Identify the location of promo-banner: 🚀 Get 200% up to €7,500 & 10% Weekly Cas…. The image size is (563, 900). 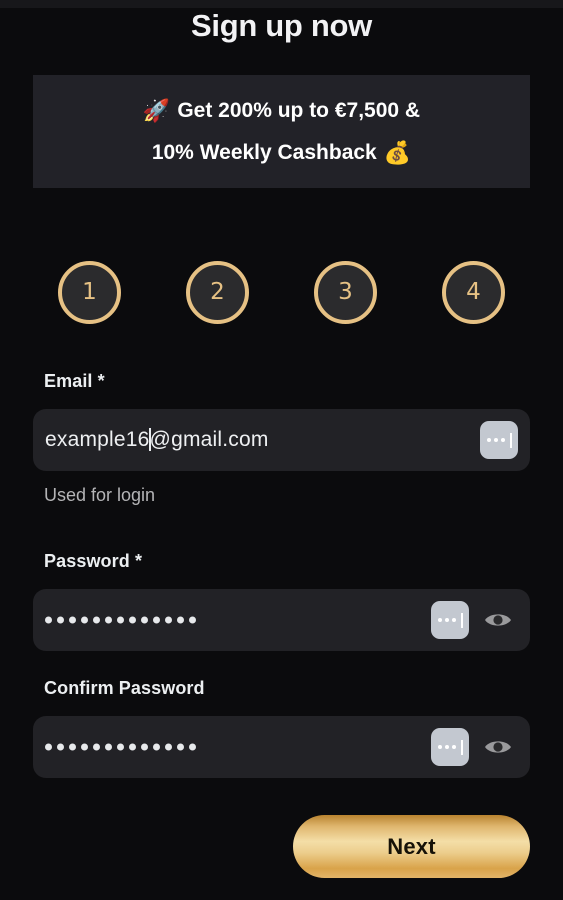
(281, 131).